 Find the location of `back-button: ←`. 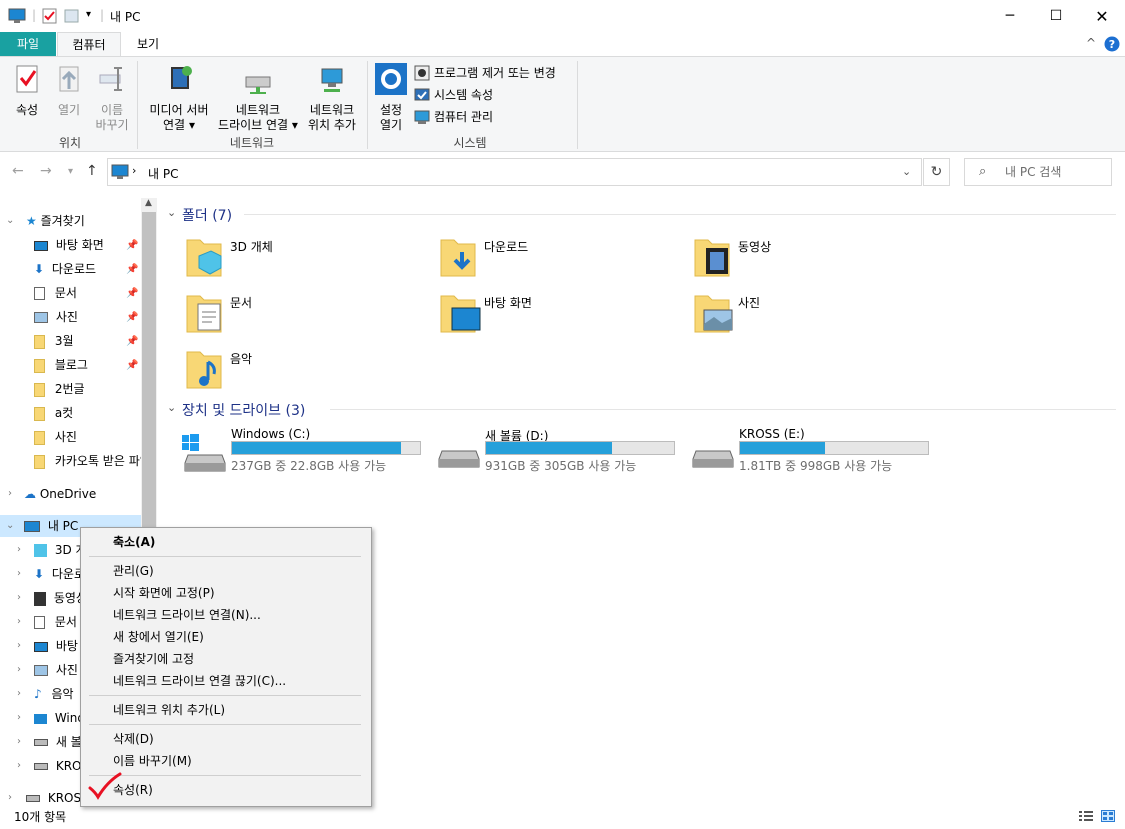

back-button: ← is located at coordinates (18, 171).